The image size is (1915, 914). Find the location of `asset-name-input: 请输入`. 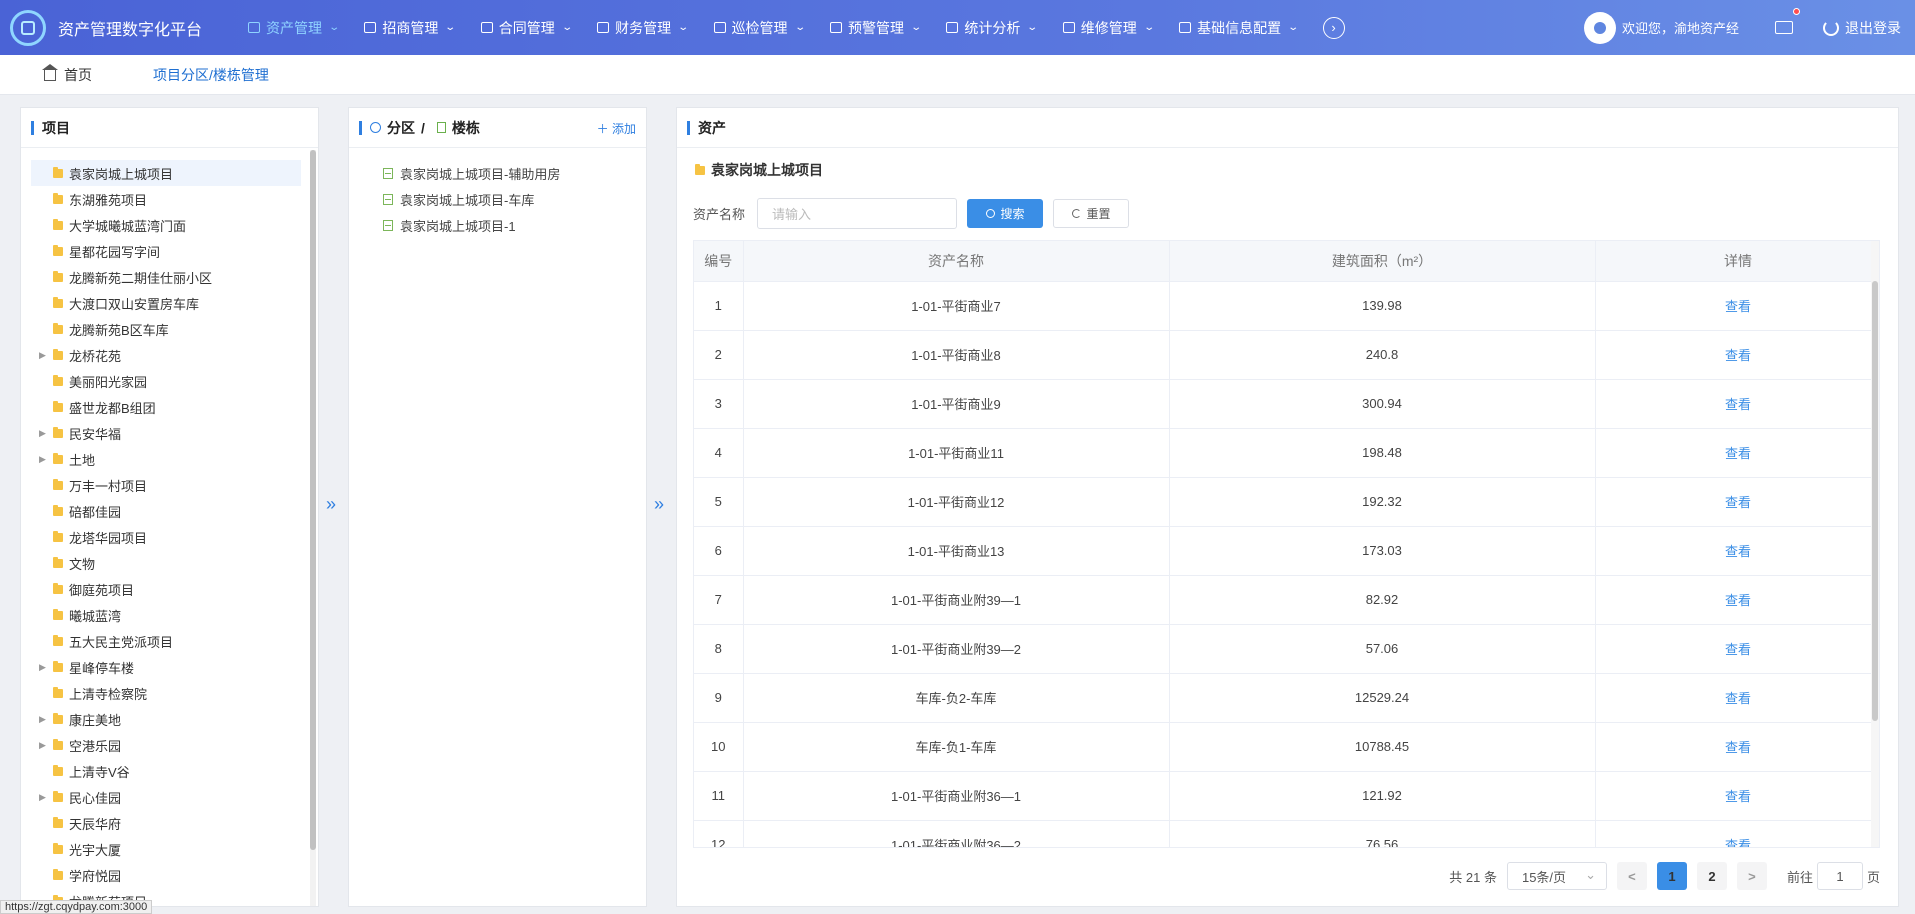

asset-name-input: 请输入 is located at coordinates (857, 213).